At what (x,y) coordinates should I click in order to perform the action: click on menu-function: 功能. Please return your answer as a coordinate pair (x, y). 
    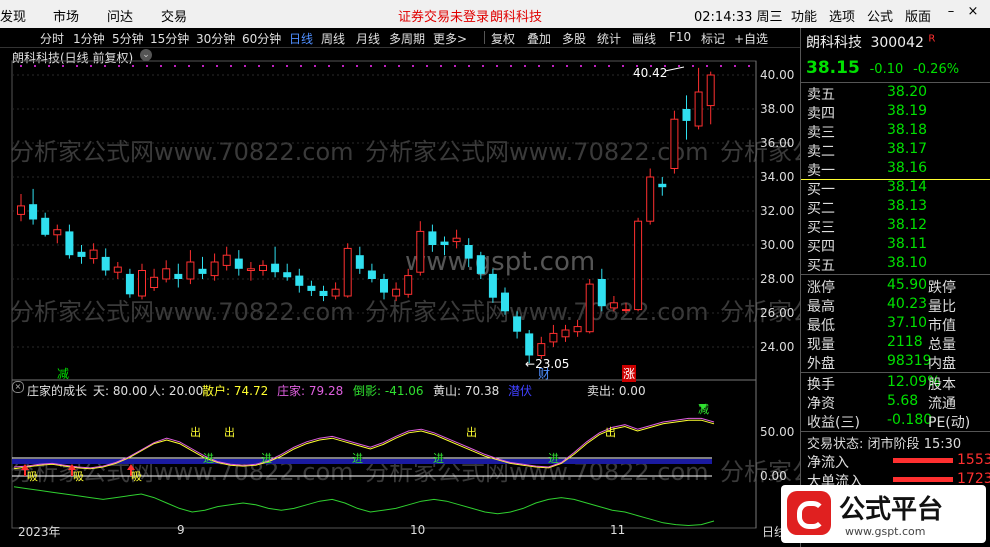
    Looking at the image, I should click on (804, 15).